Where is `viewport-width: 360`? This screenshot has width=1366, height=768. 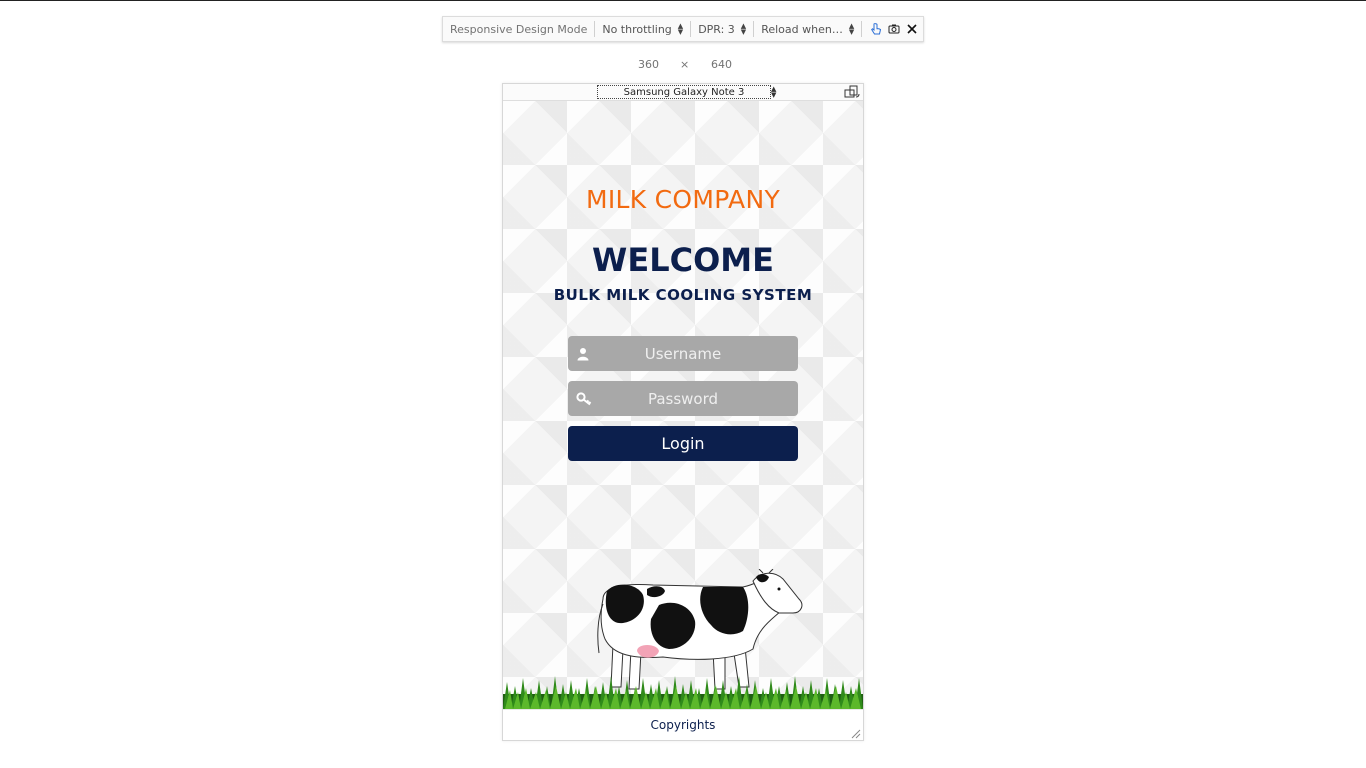
viewport-width: 360 is located at coordinates (648, 64).